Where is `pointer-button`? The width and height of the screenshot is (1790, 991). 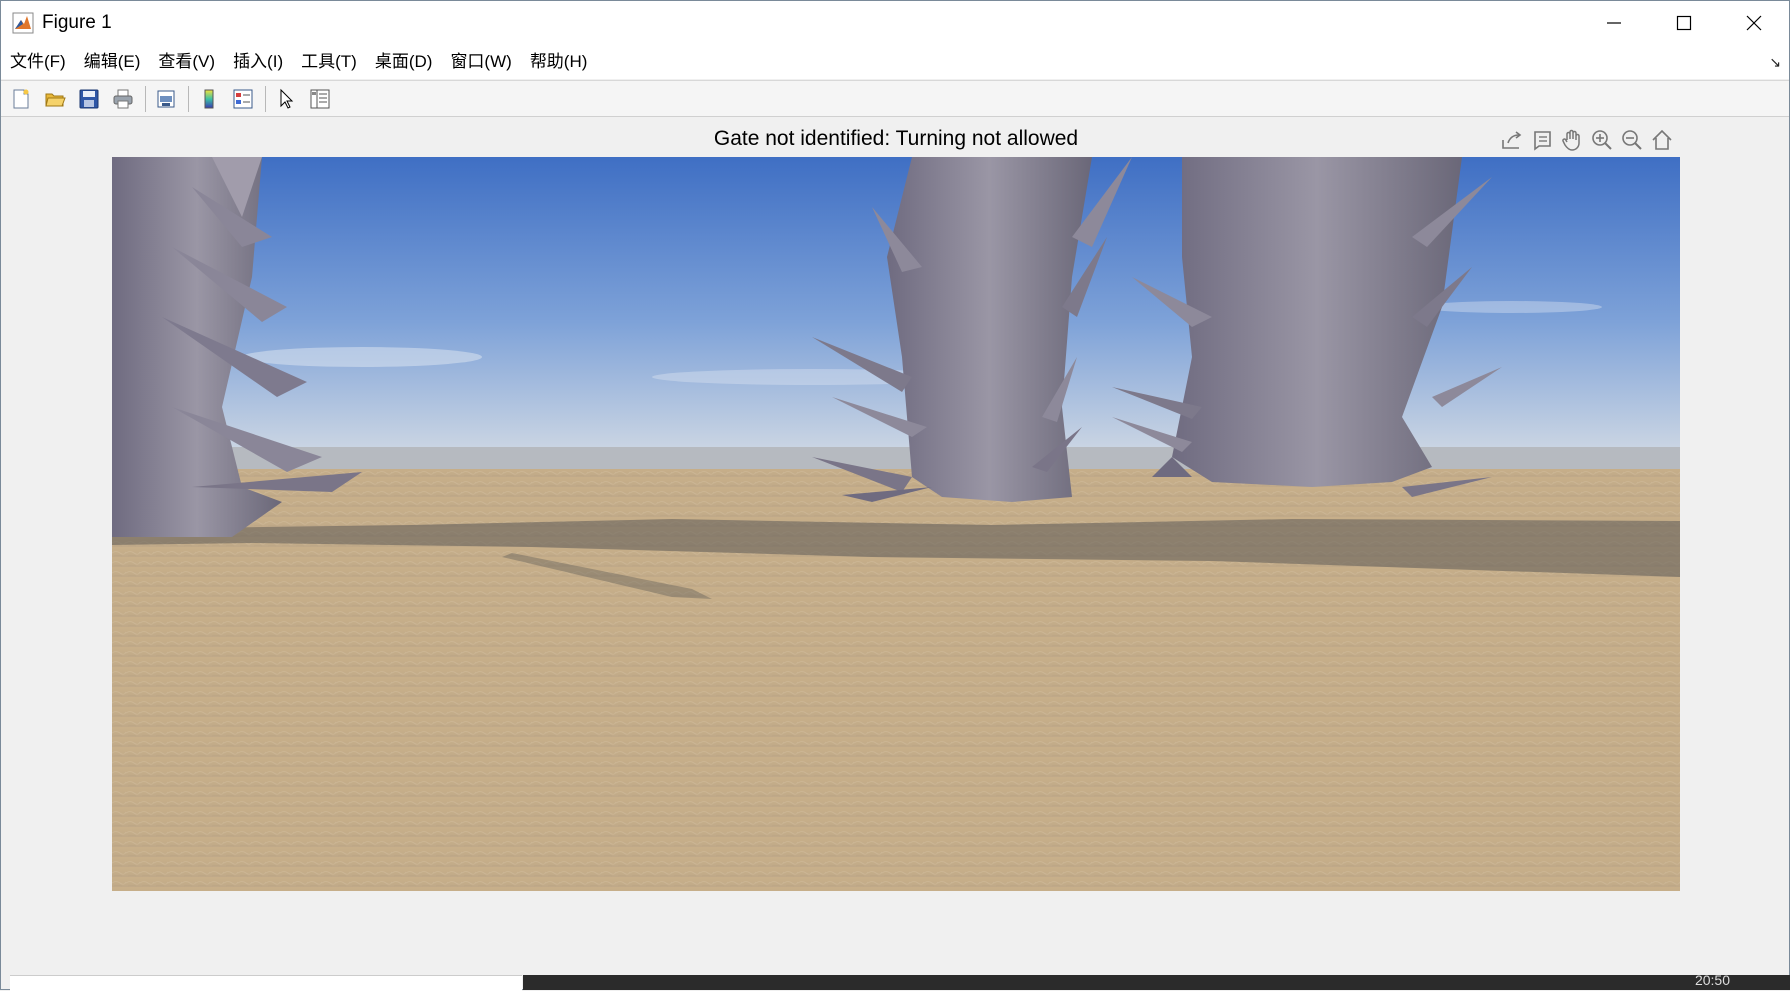 pointer-button is located at coordinates (286, 99).